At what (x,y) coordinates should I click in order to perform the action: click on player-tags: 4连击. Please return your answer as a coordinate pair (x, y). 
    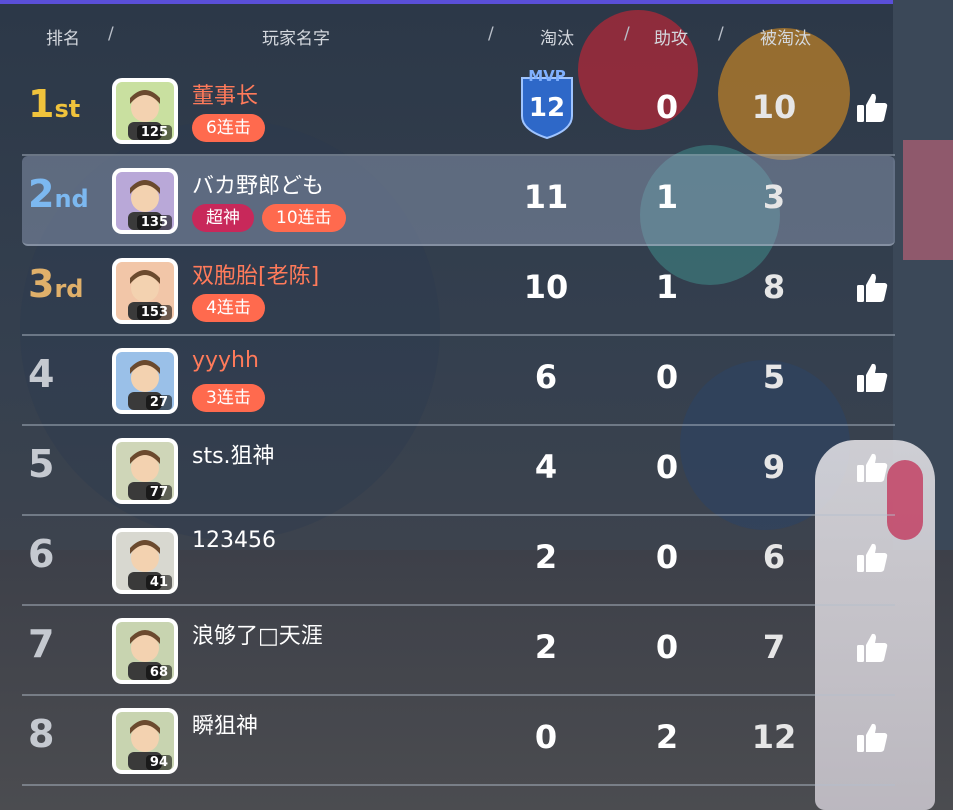
    Looking at the image, I should click on (228, 308).